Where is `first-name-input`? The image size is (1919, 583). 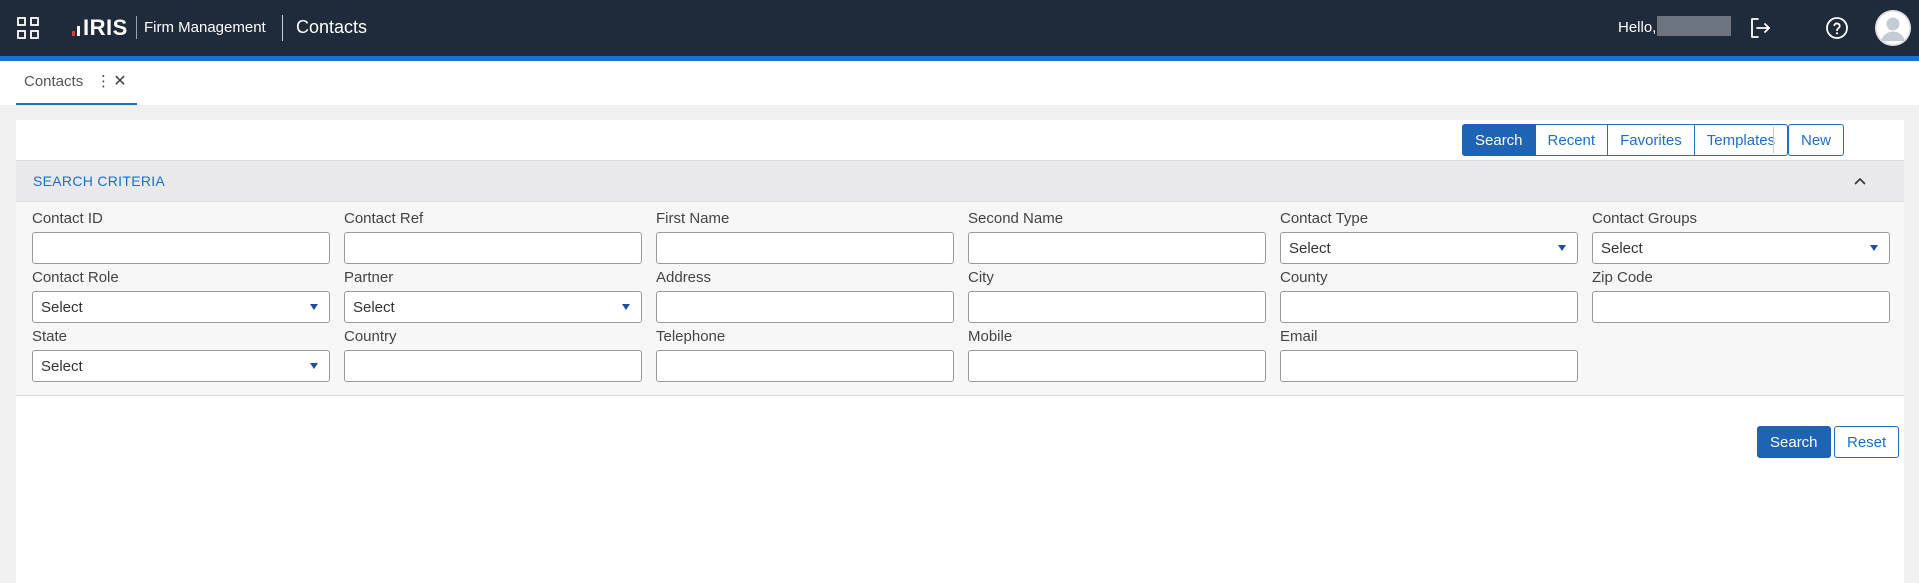 first-name-input is located at coordinates (805, 248).